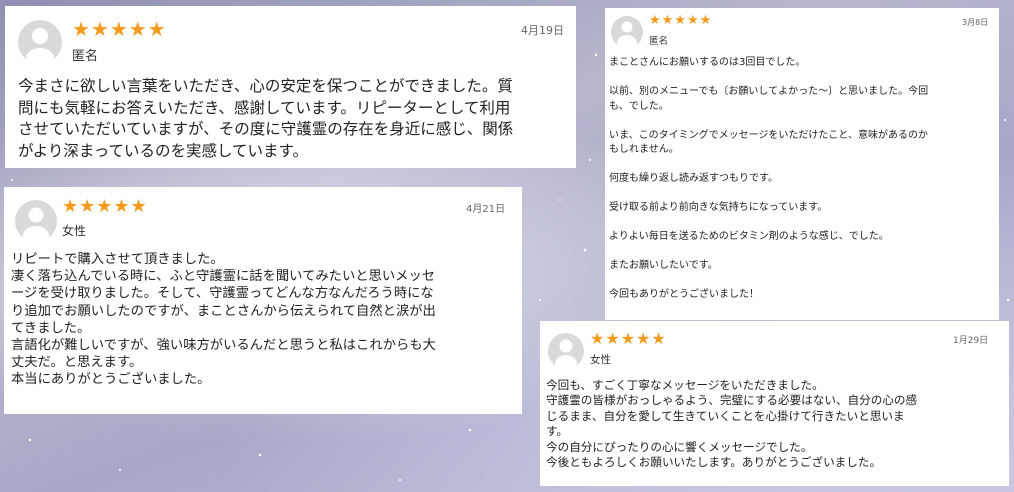 This screenshot has height=492, width=1014. What do you see at coordinates (542, 30) in the screenshot?
I see `review-date: 4月19日` at bounding box center [542, 30].